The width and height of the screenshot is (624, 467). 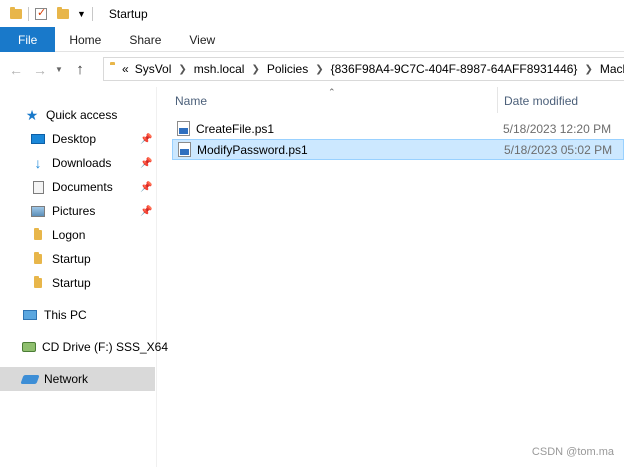 I want to click on downloads-icon: ↓, so click(x=38, y=163).